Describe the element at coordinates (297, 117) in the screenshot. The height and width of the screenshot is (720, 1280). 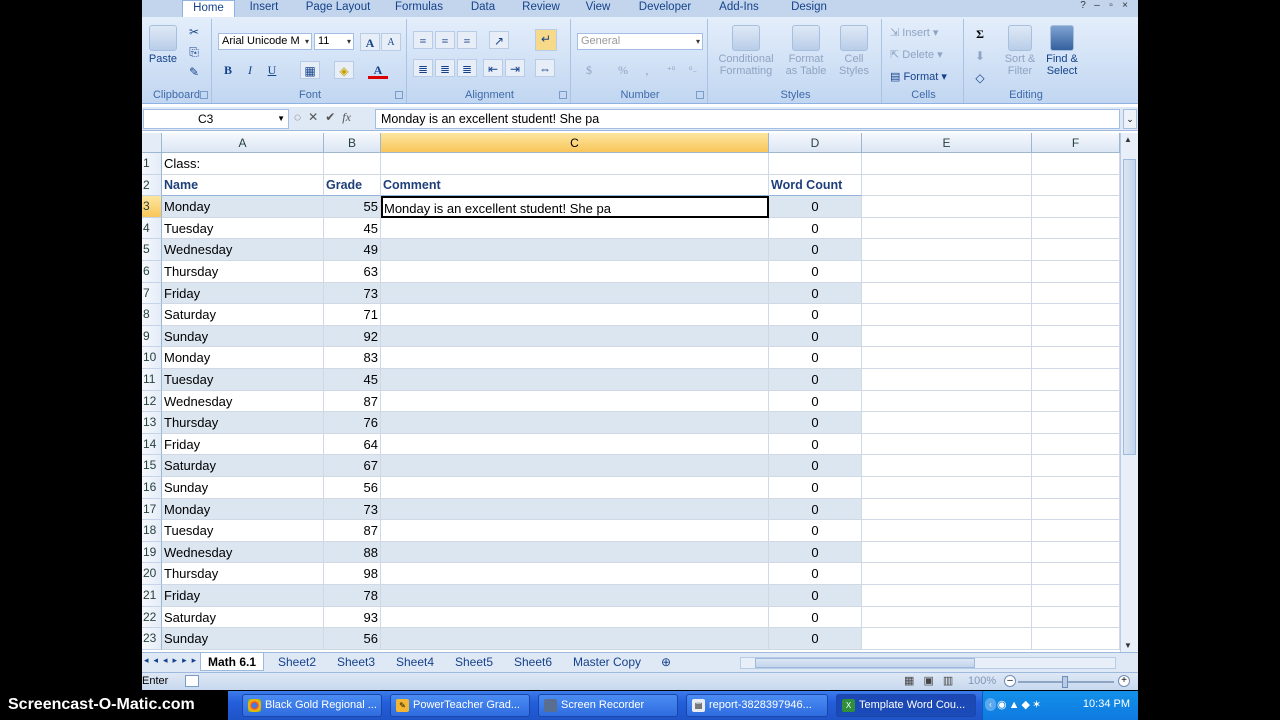
I see `function-dropdown-icon: ◌` at that location.